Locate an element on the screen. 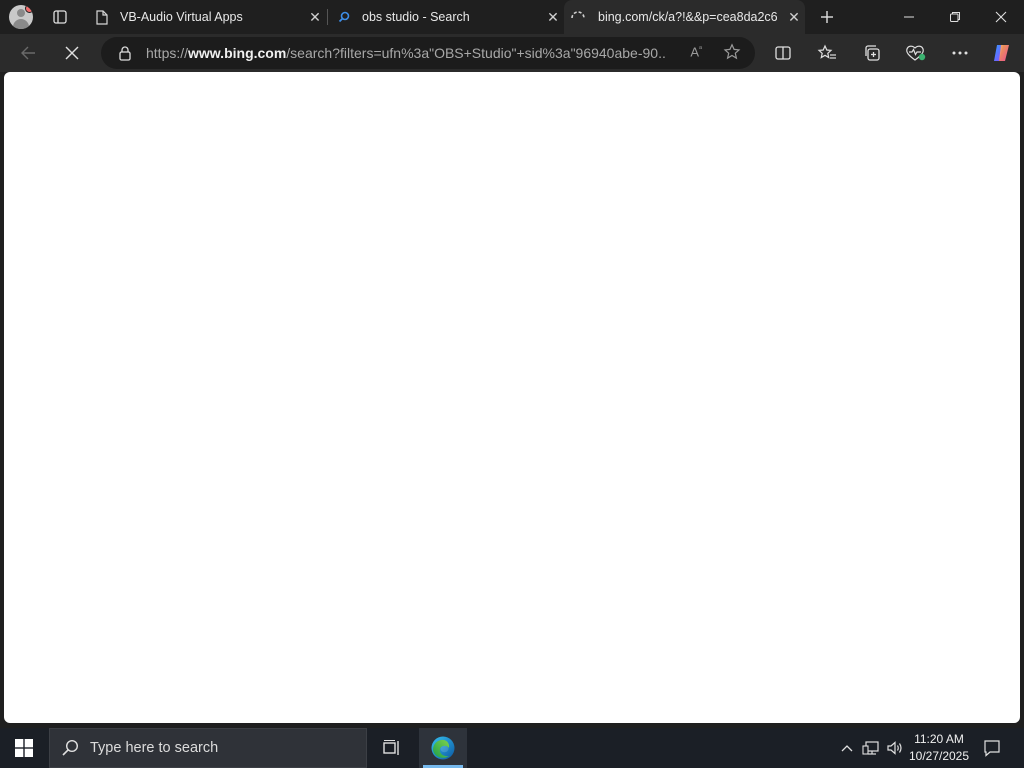  tab-bing-redirect: bing.com/ck/a?!&&p=cea8da2c6 ✕ is located at coordinates (684, 17).